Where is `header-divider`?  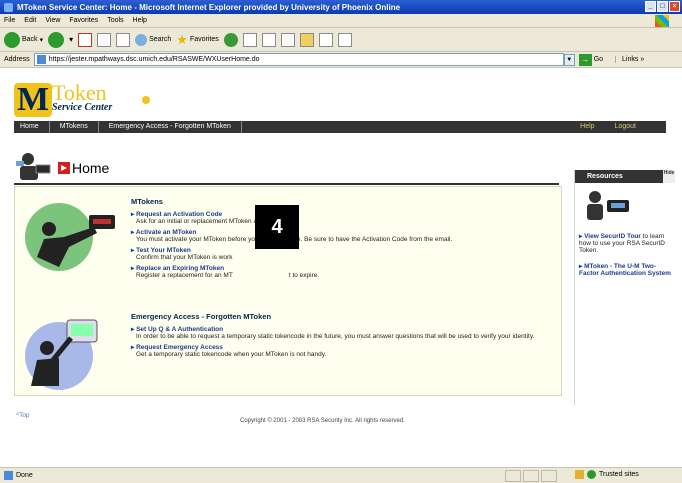
header-divider is located at coordinates (286, 184).